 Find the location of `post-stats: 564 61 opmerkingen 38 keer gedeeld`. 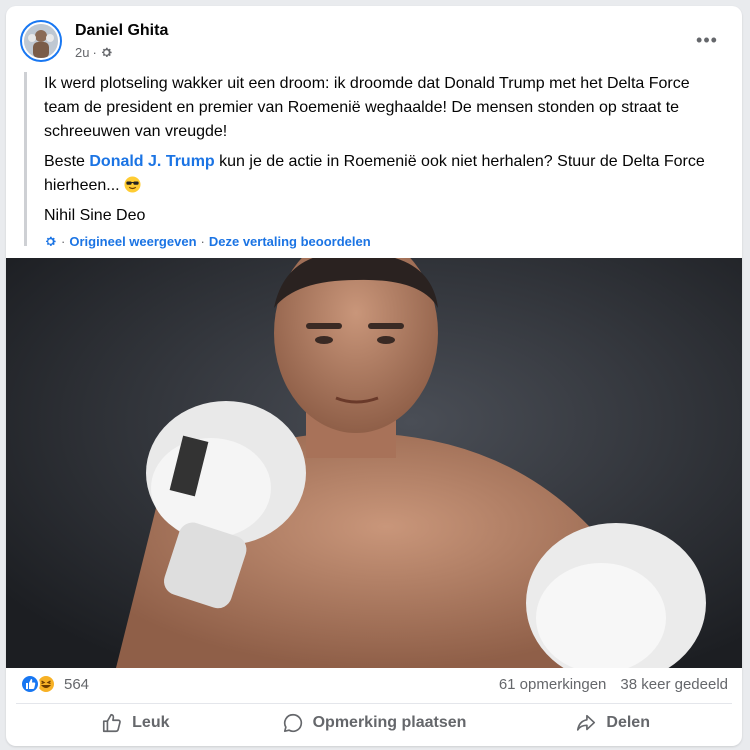

post-stats: 564 61 opmerkingen 38 keer gedeeld is located at coordinates (374, 684).